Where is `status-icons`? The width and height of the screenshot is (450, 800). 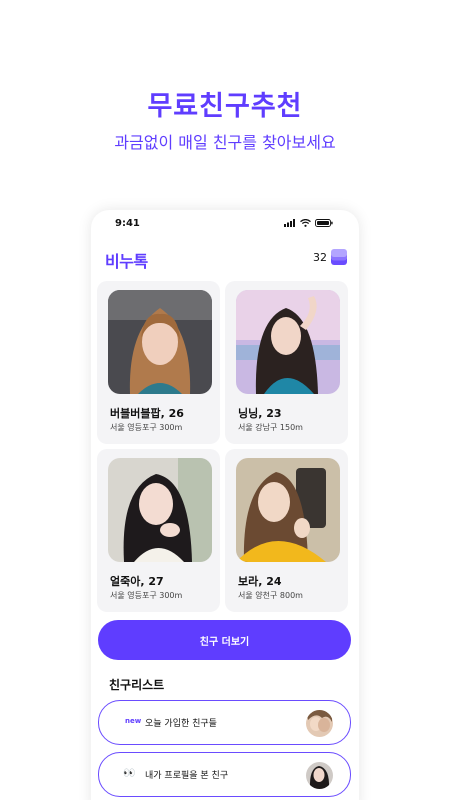 status-icons is located at coordinates (308, 223).